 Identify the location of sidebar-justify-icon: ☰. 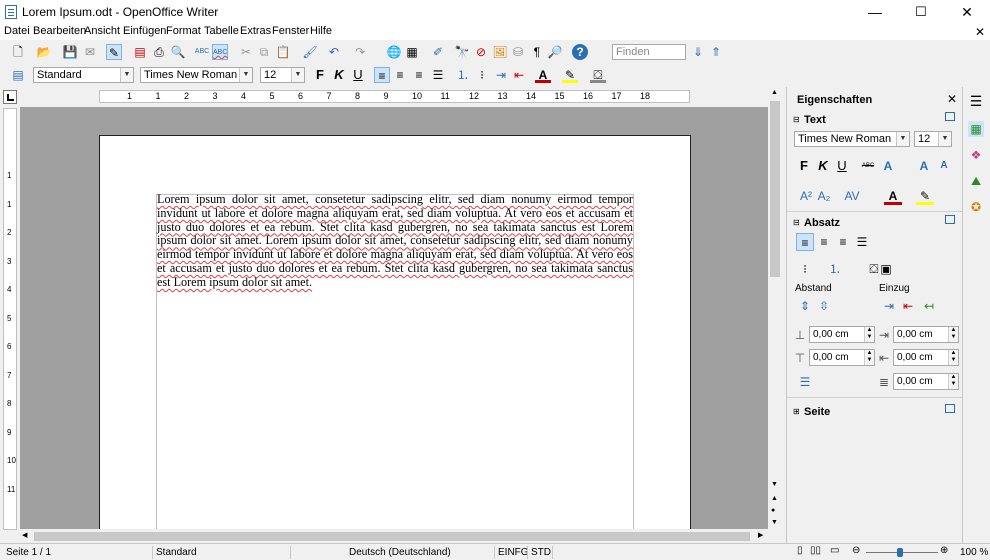
(862, 242).